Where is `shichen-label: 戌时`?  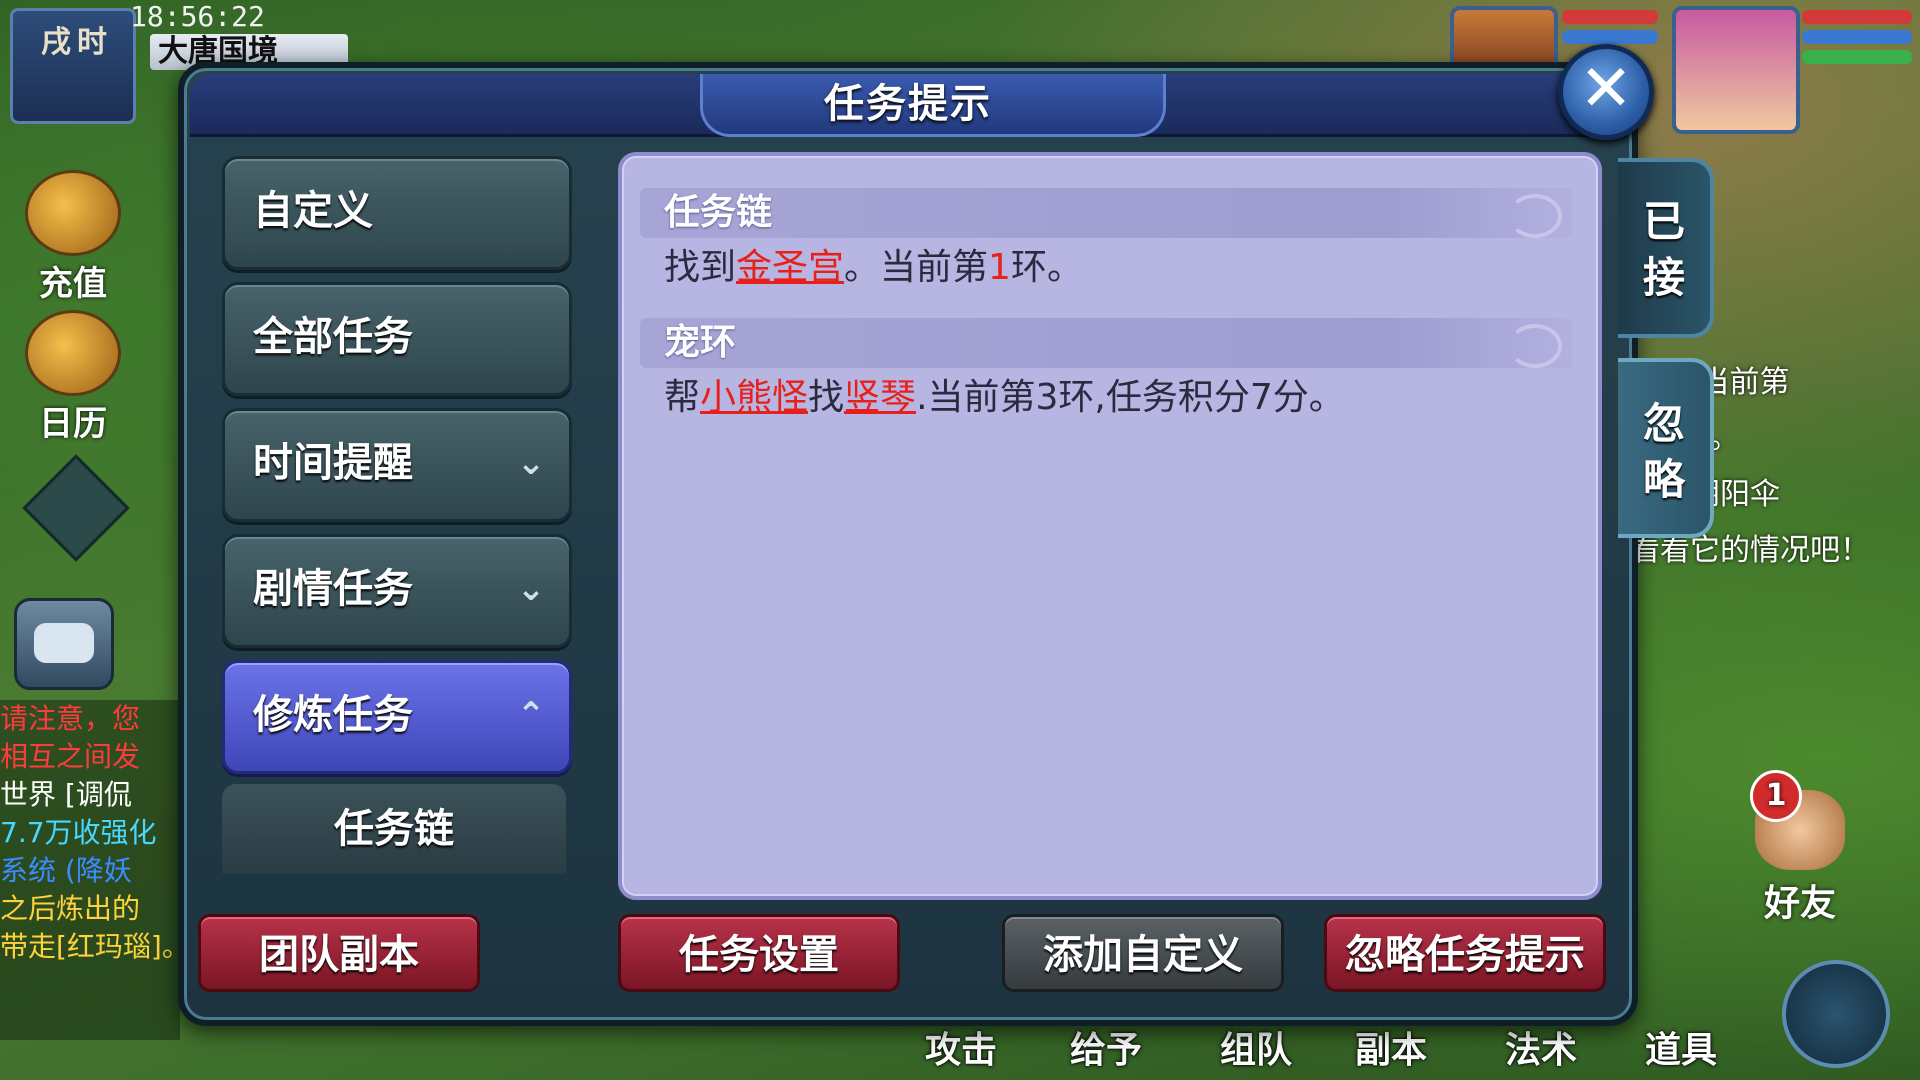
shichen-label: 戌时 is located at coordinates (77, 42).